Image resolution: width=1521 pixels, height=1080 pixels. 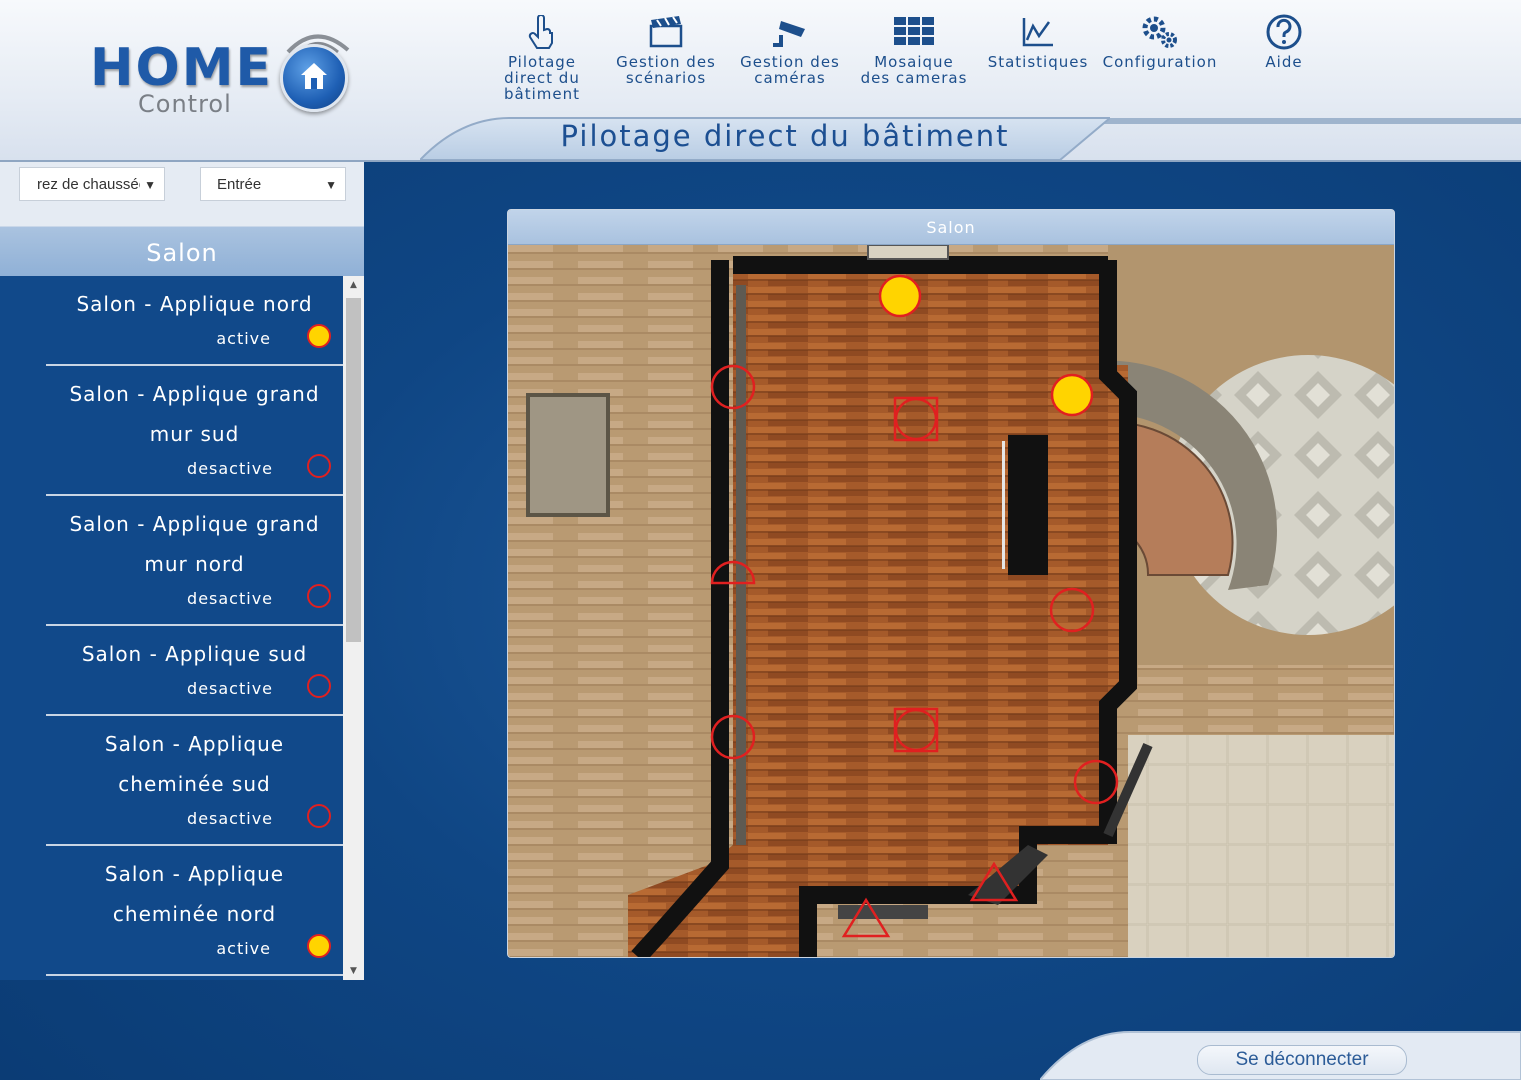 I want to click on page-title: Pilotage direct du bâtiment, so click(x=785, y=136).